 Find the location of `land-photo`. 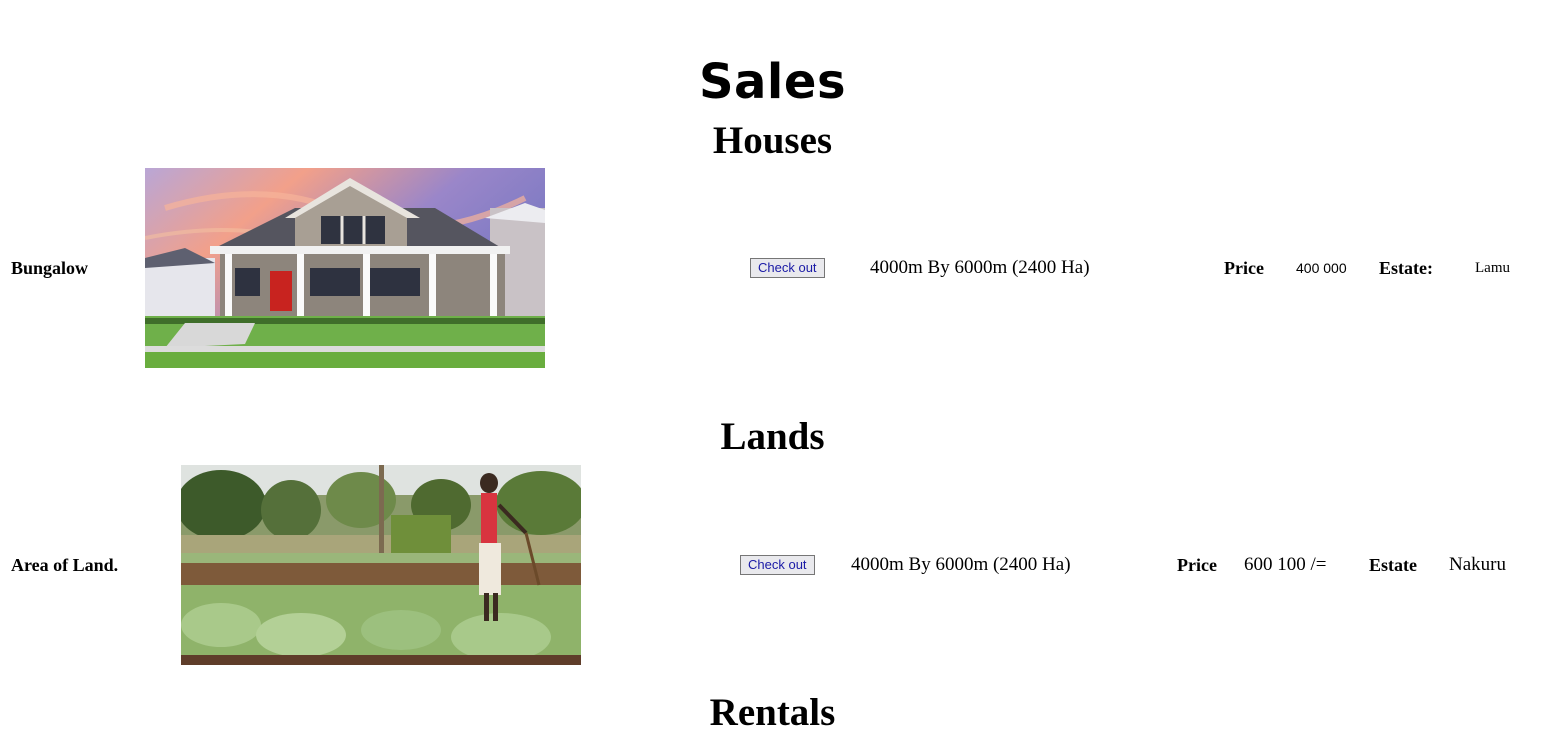

land-photo is located at coordinates (381, 565).